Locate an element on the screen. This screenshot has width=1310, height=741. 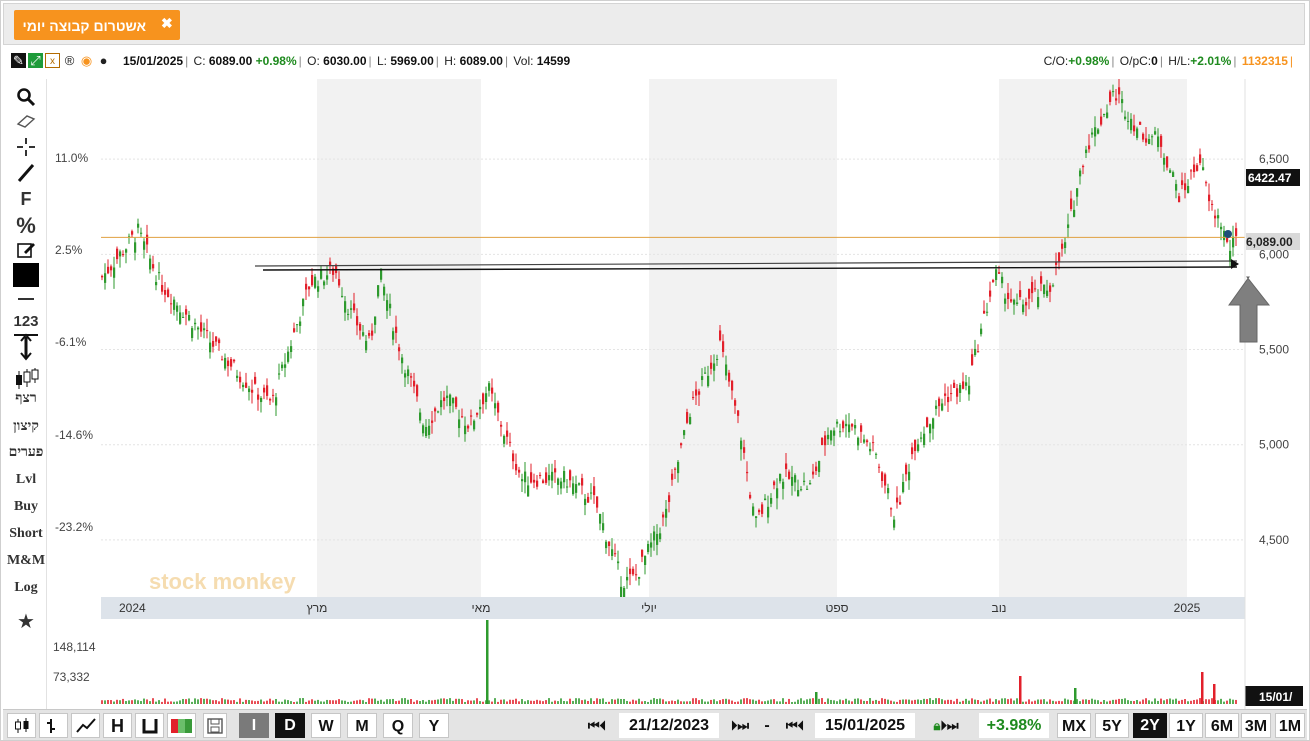
trendline-icon is located at coordinates (26, 174).